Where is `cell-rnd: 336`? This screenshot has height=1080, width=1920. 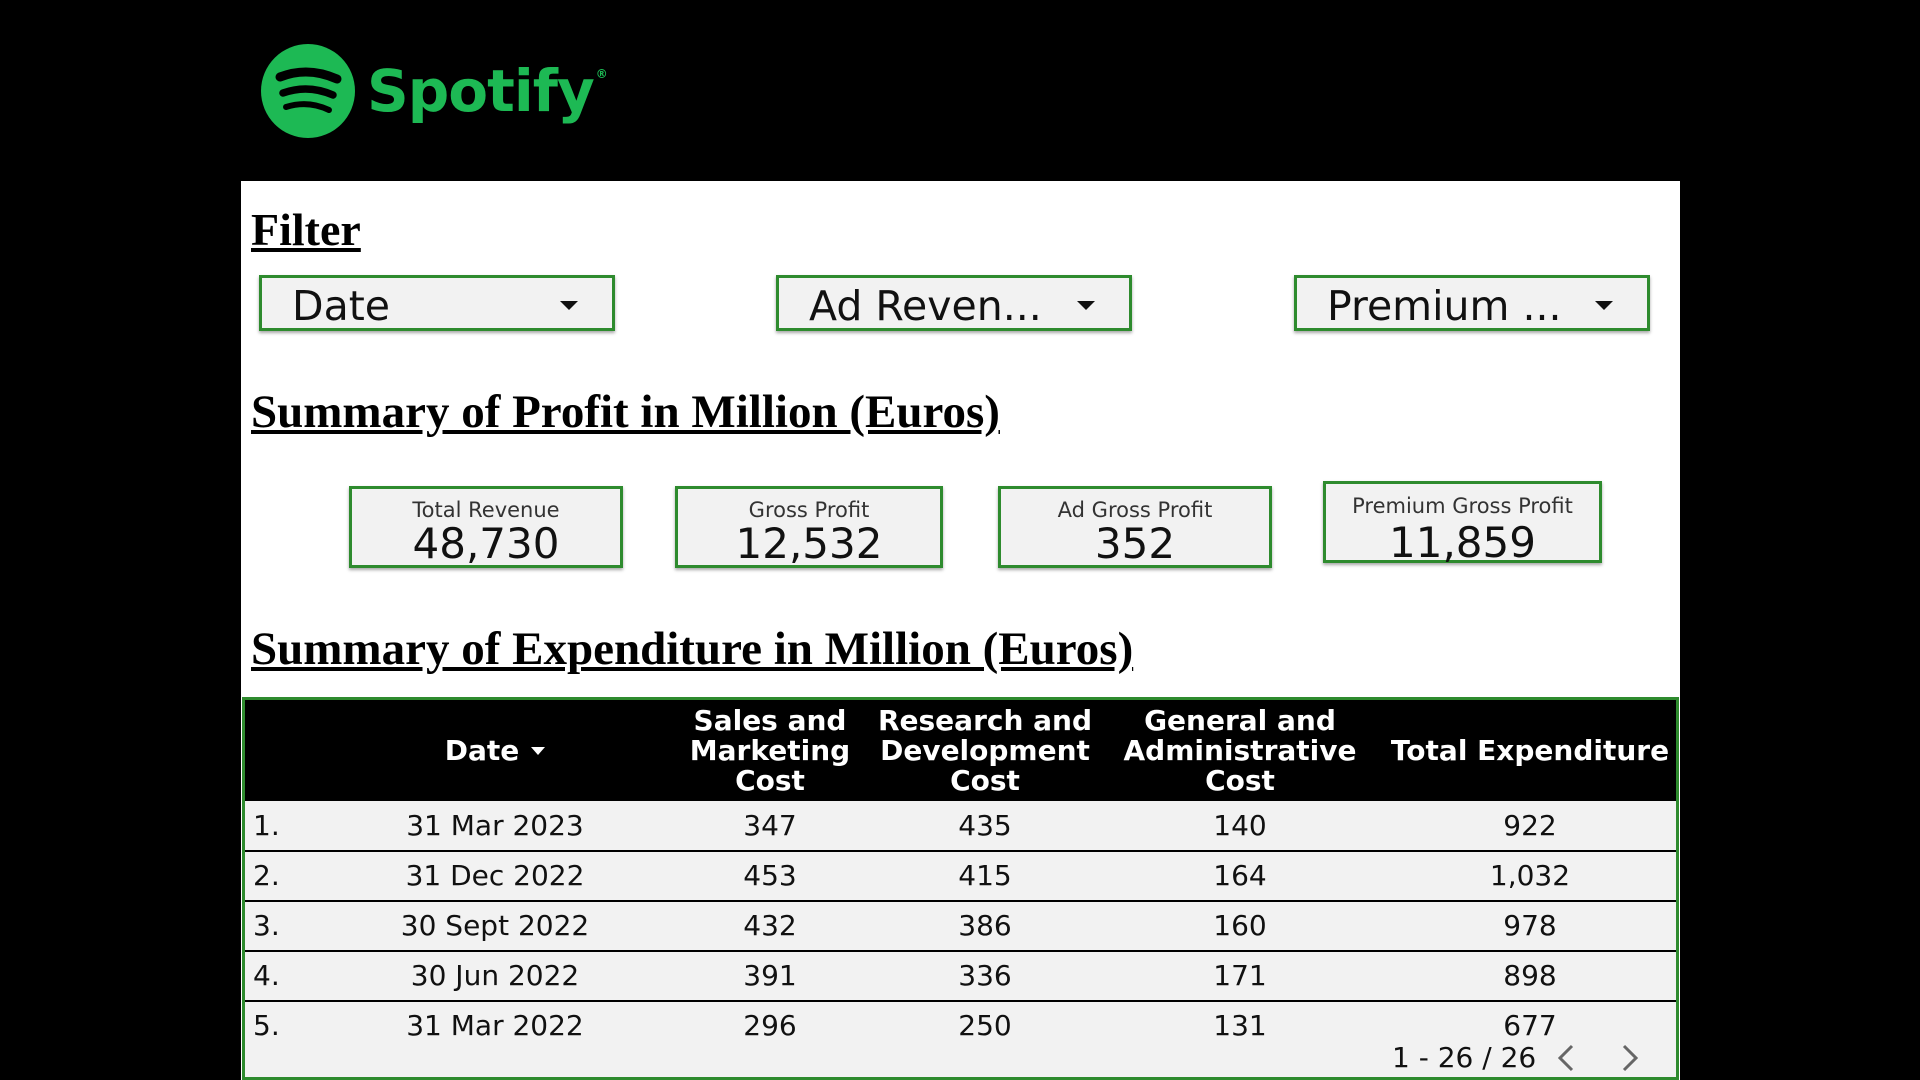 cell-rnd: 336 is located at coordinates (985, 975).